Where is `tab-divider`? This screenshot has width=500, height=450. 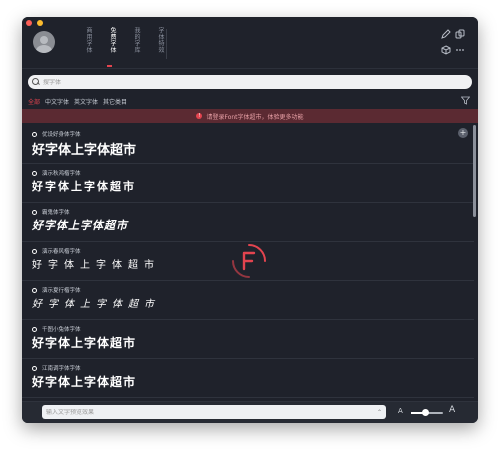
tab-divider is located at coordinates (166, 44).